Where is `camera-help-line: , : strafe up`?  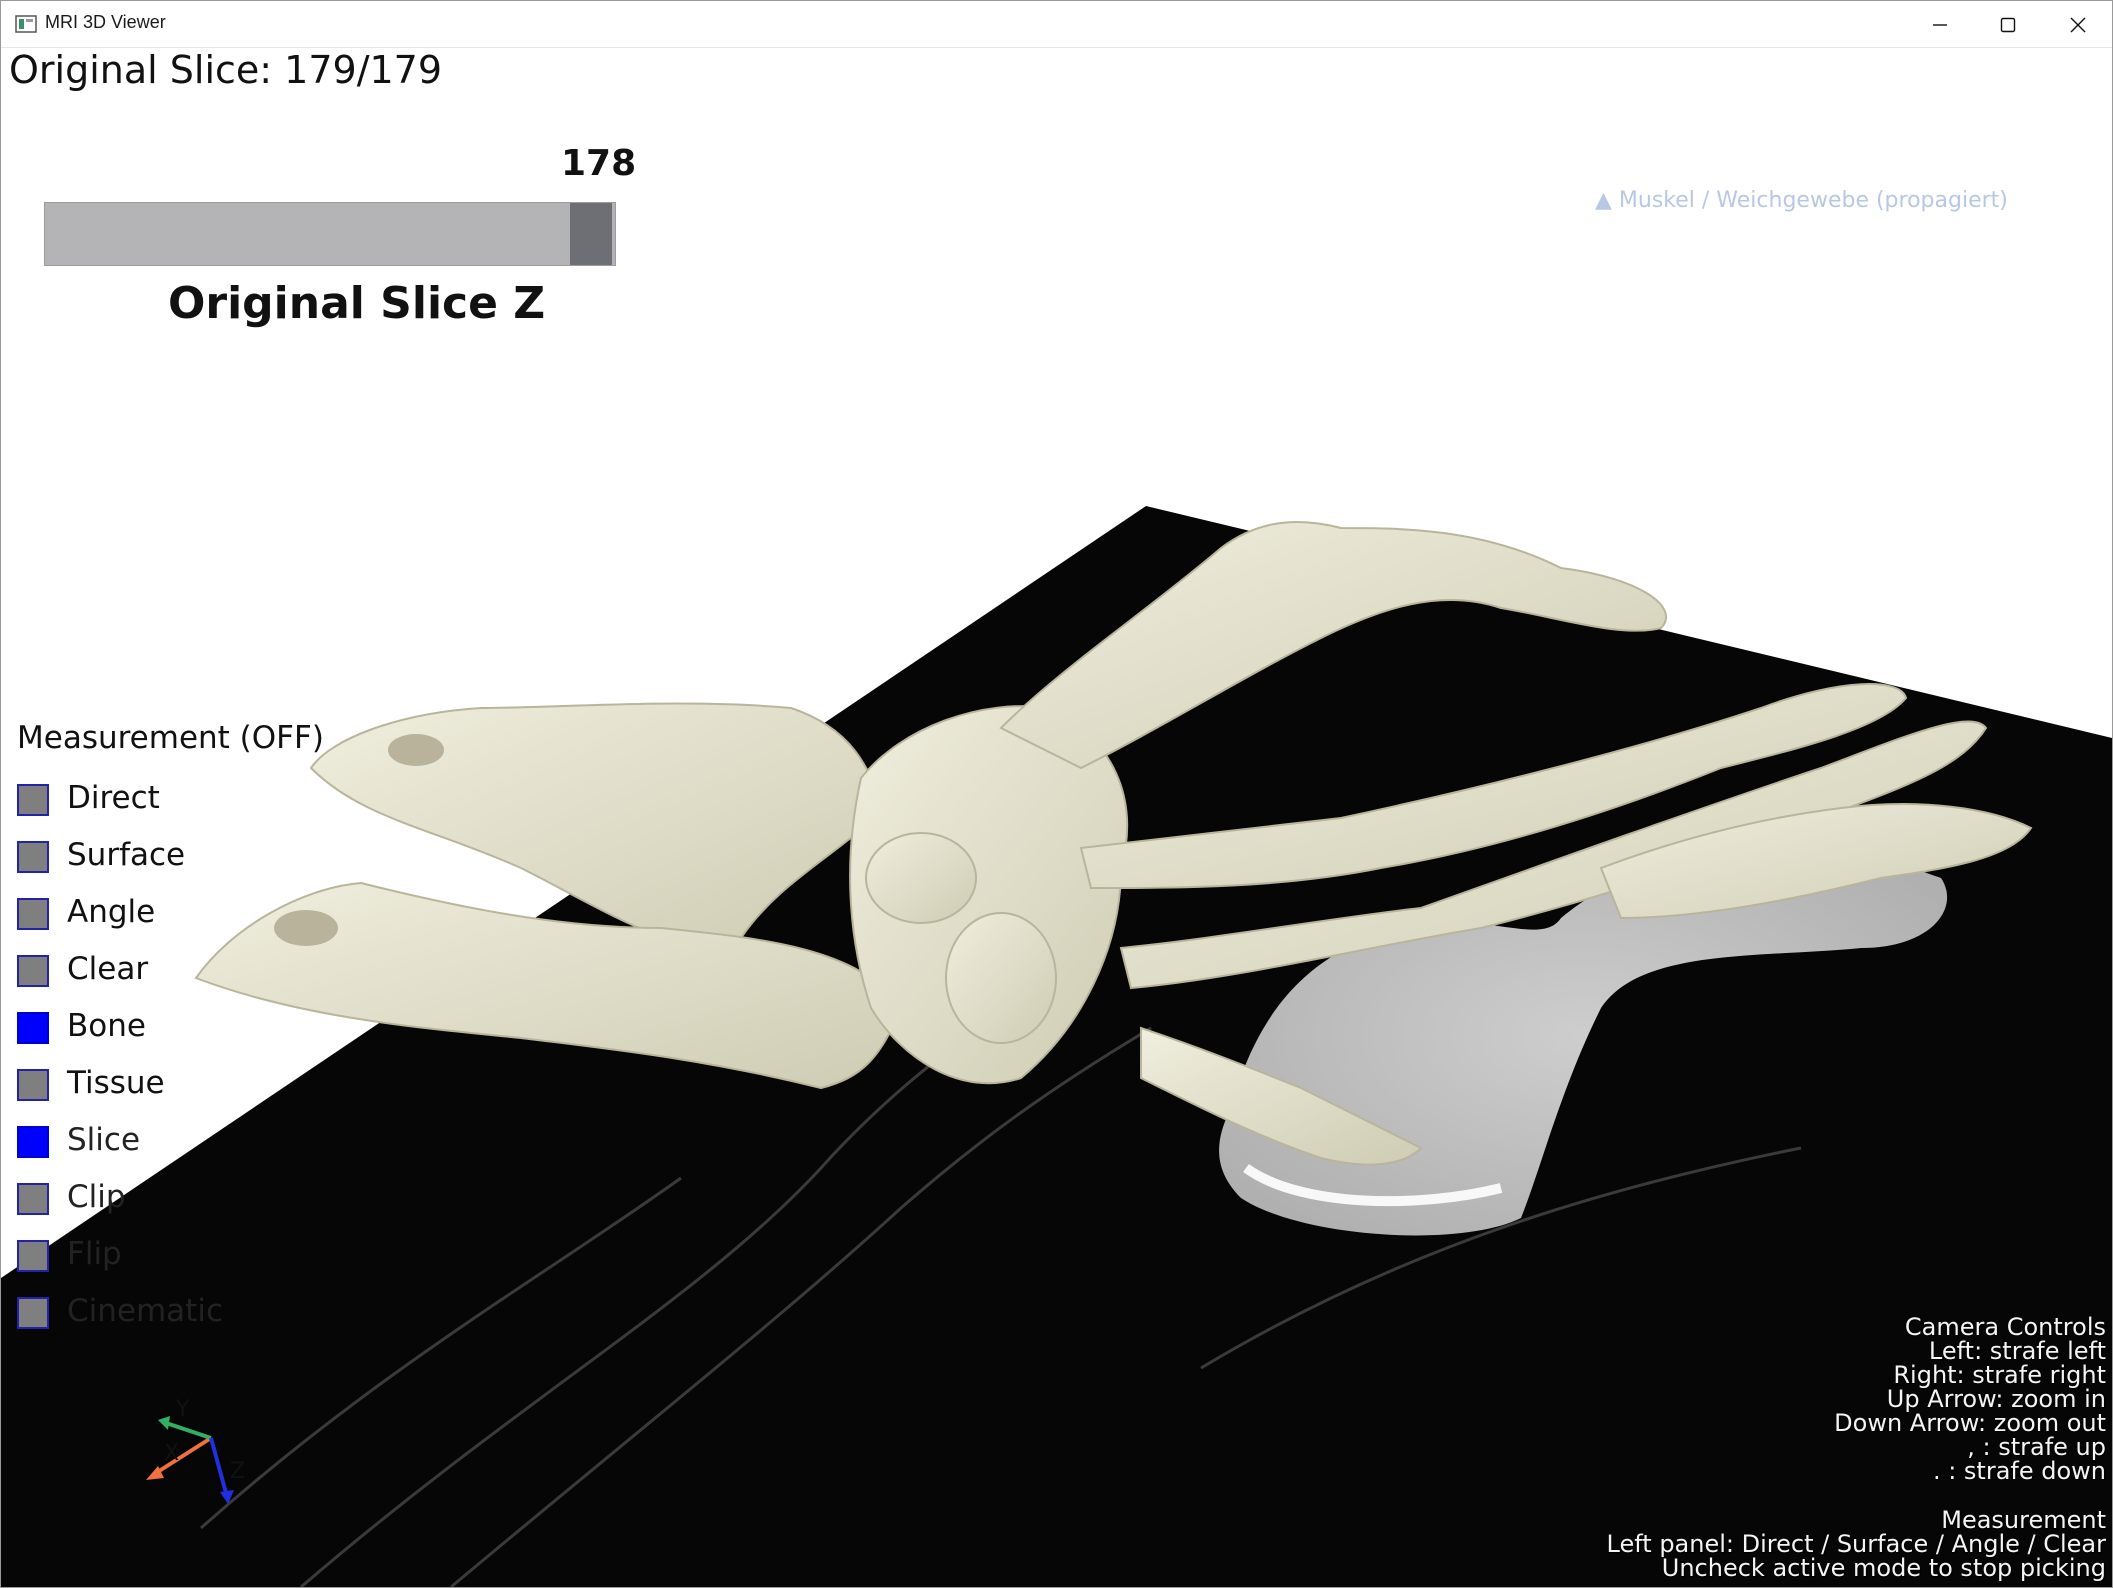
camera-help-line: , : strafe up is located at coordinates (2036, 1447).